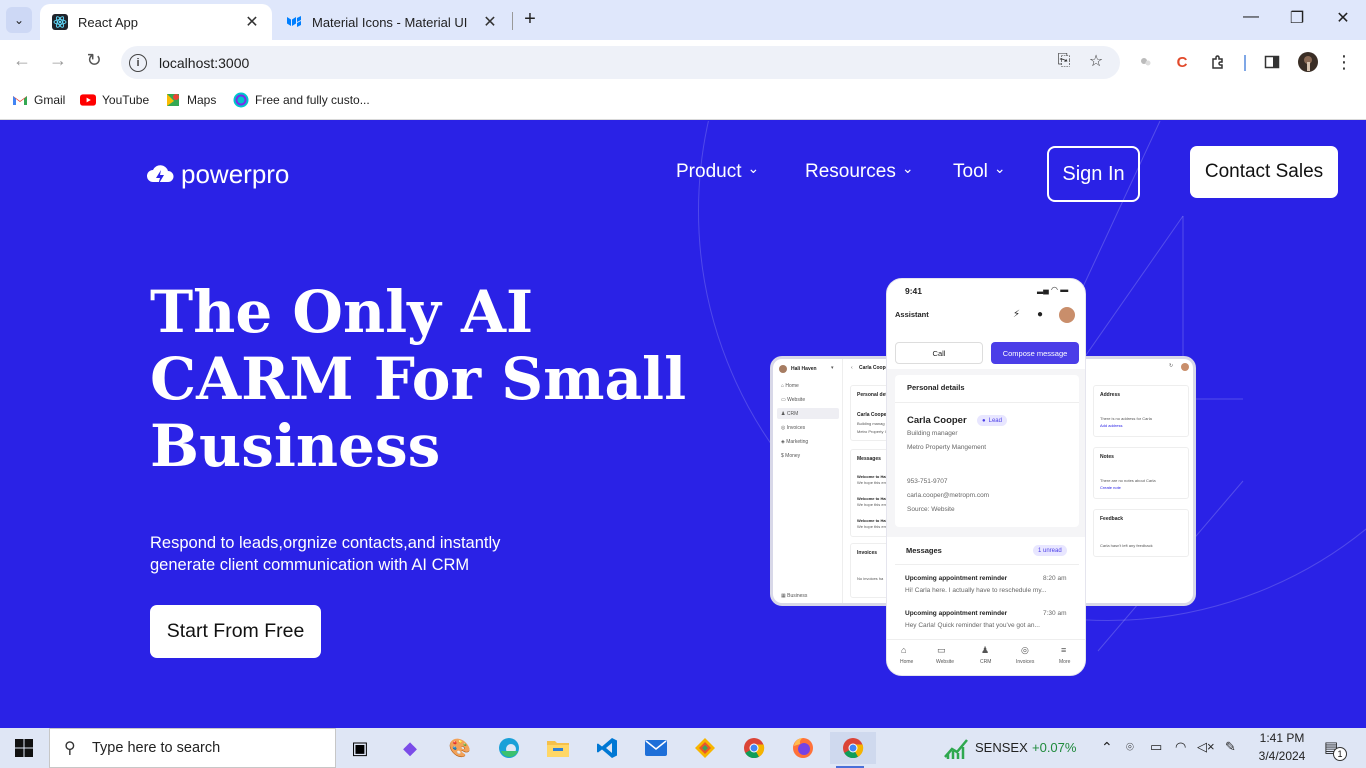 The image size is (1366, 768). Describe the element at coordinates (979, 171) in the screenshot. I see `nav-tool: Tool ⌄` at that location.